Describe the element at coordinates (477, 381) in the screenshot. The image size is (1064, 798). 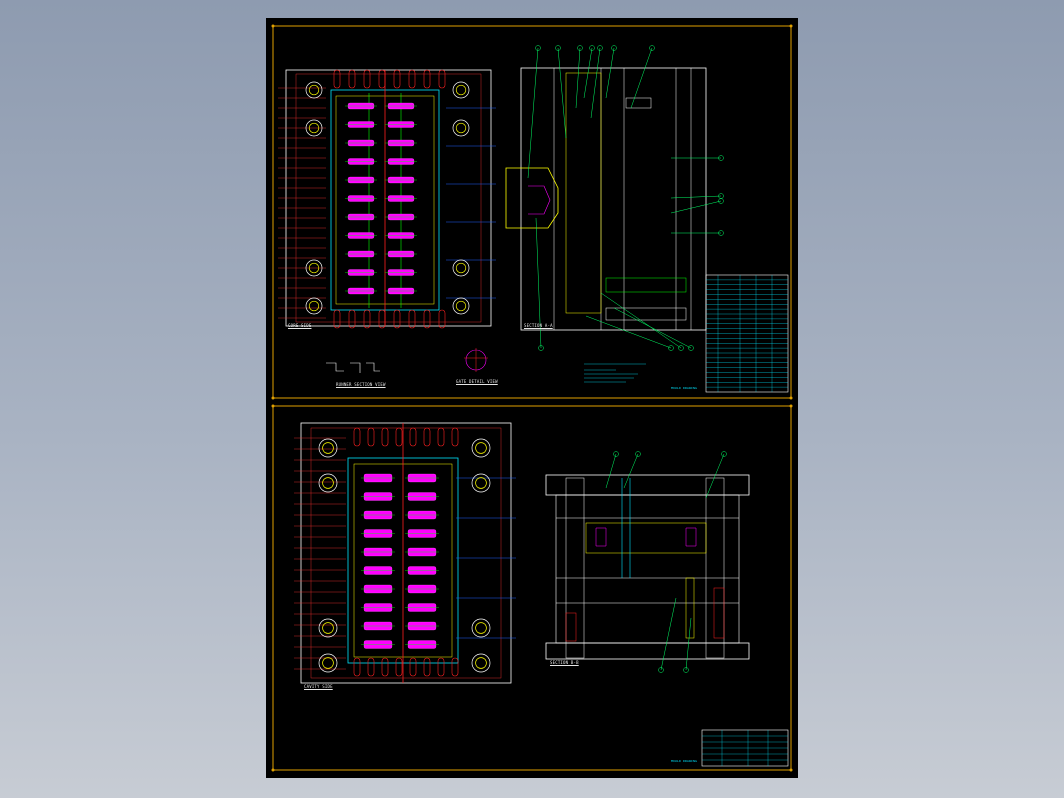
I see `gate-detail-label: GATE DETAIL VIEW` at that location.